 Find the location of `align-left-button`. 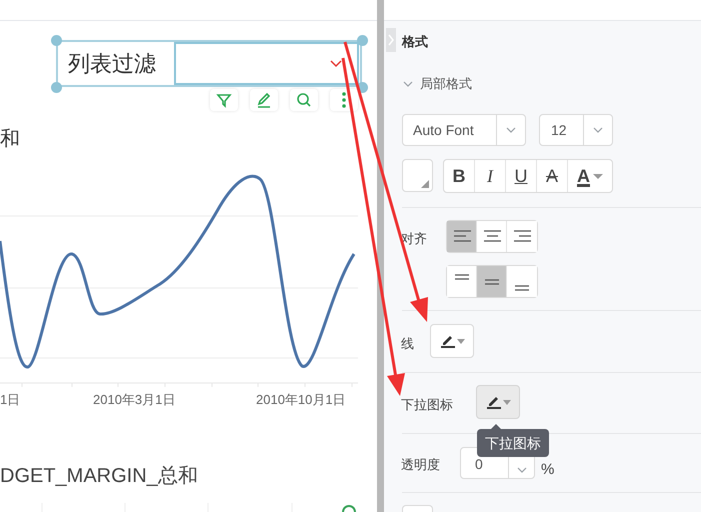

align-left-button is located at coordinates (462, 236).